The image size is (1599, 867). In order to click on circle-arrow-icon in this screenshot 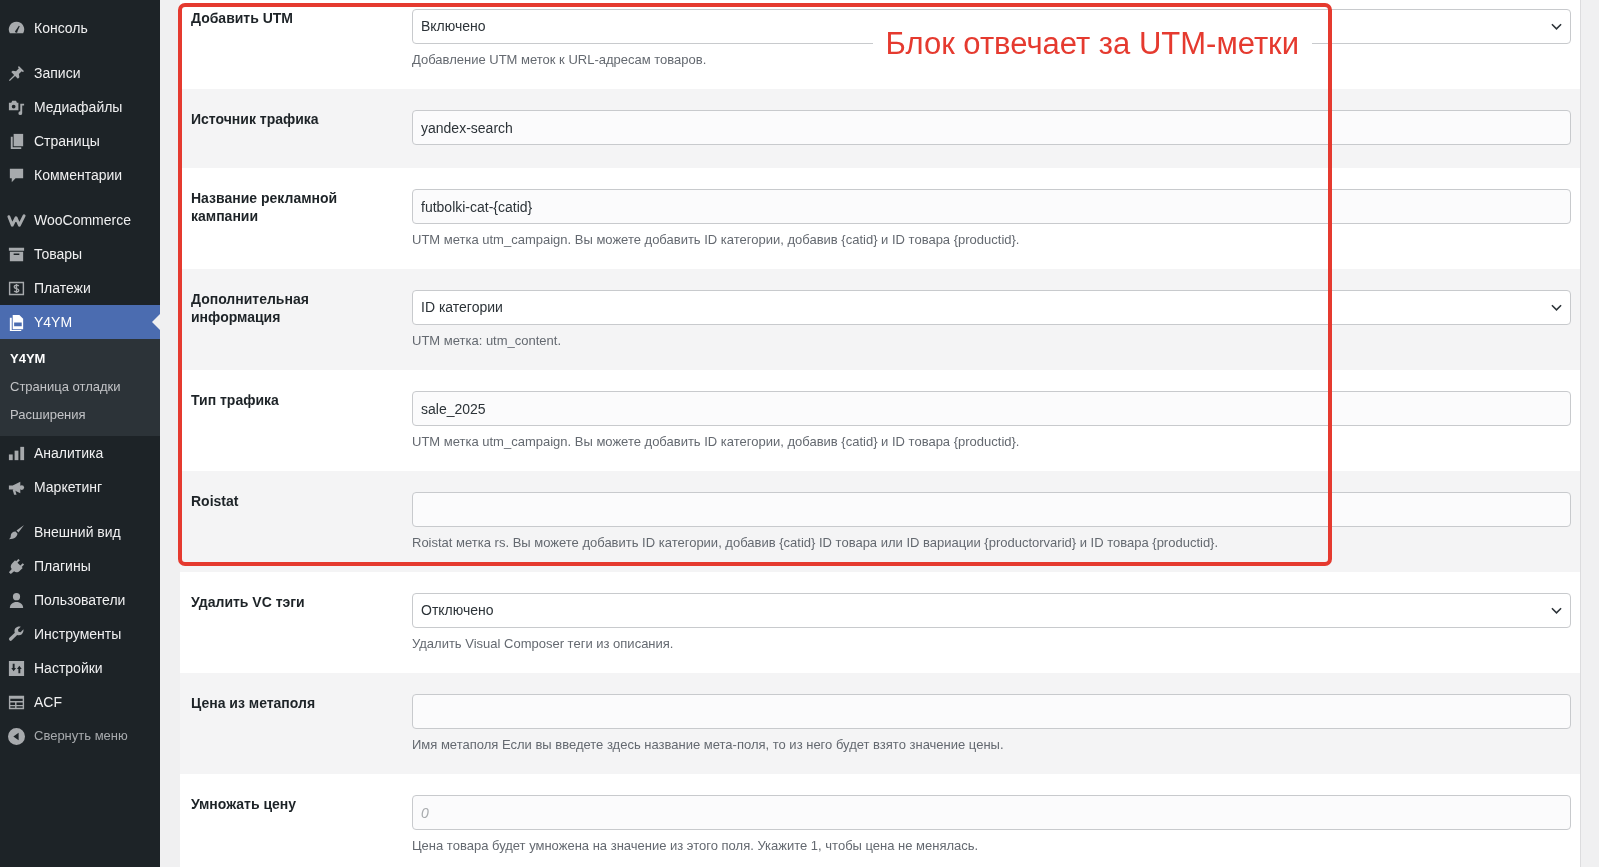, I will do `click(16, 736)`.